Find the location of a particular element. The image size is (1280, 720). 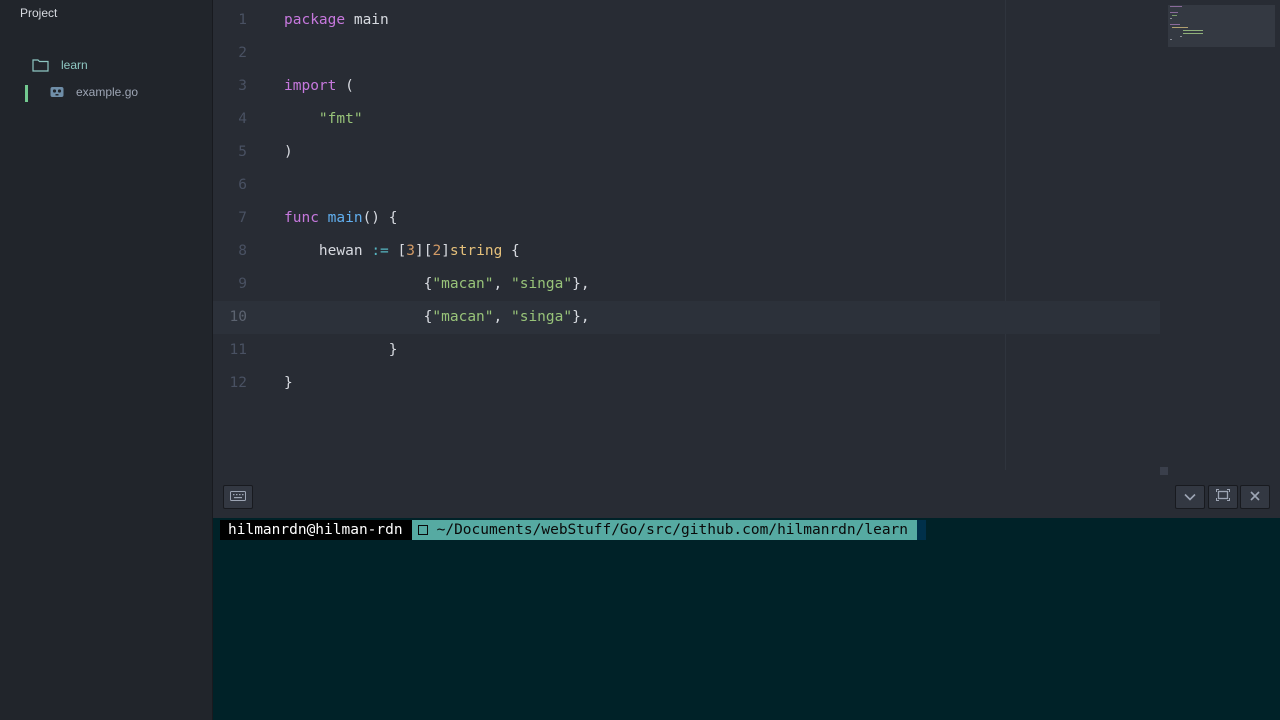

line-number: 3 is located at coordinates (242, 86).